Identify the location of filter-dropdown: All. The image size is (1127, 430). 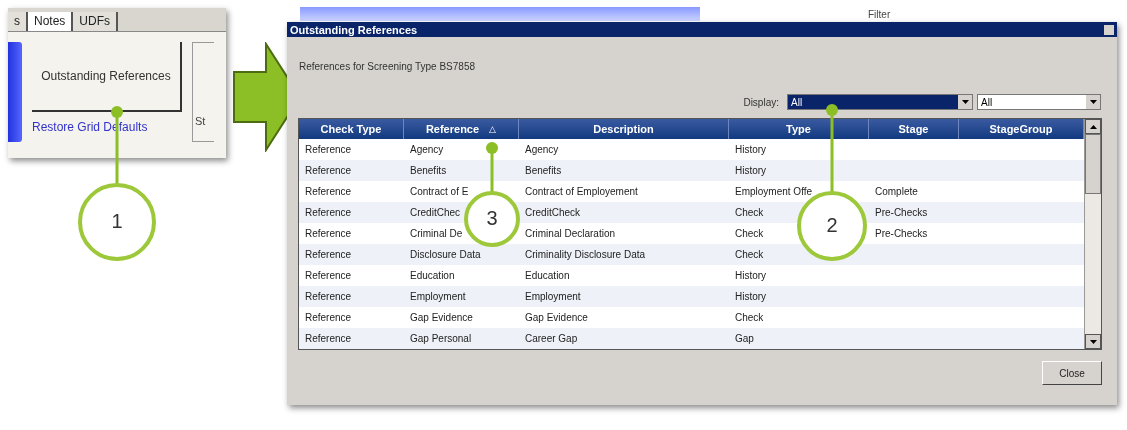
(1039, 102).